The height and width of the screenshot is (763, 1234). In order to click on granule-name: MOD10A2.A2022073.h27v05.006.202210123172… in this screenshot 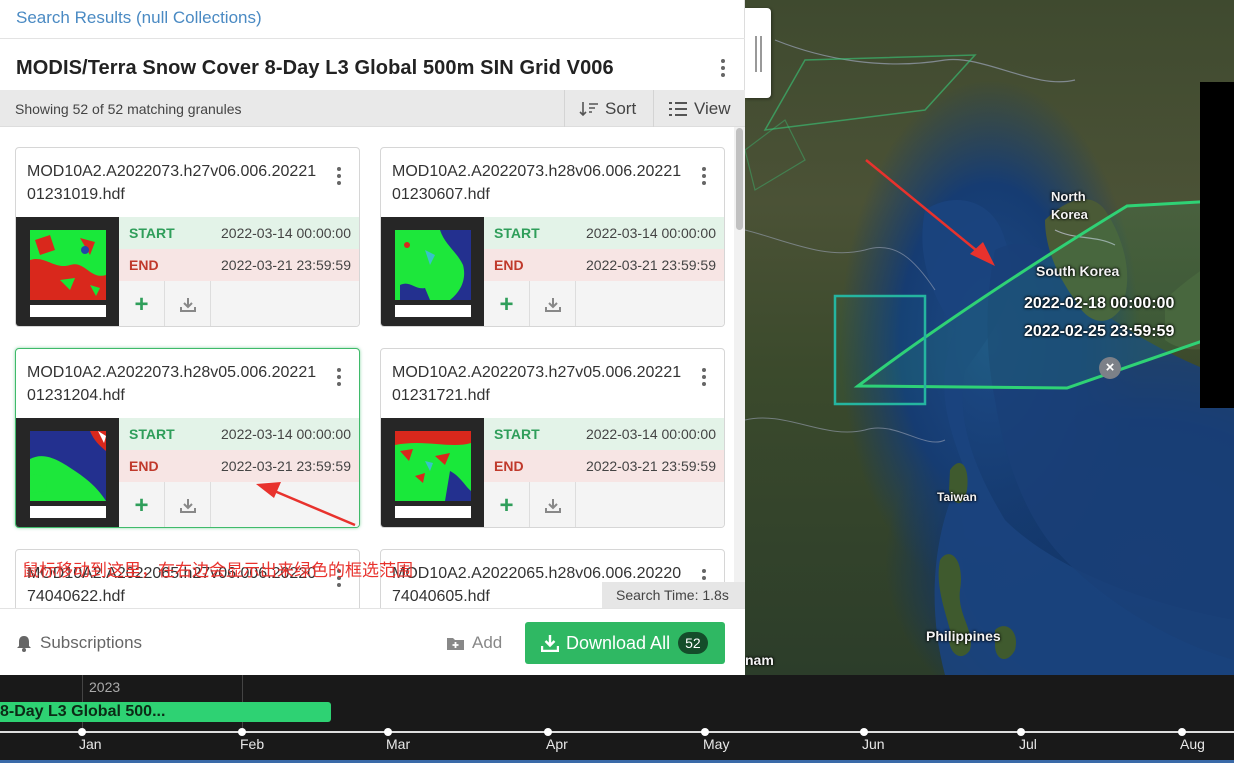, I will do `click(537, 384)`.